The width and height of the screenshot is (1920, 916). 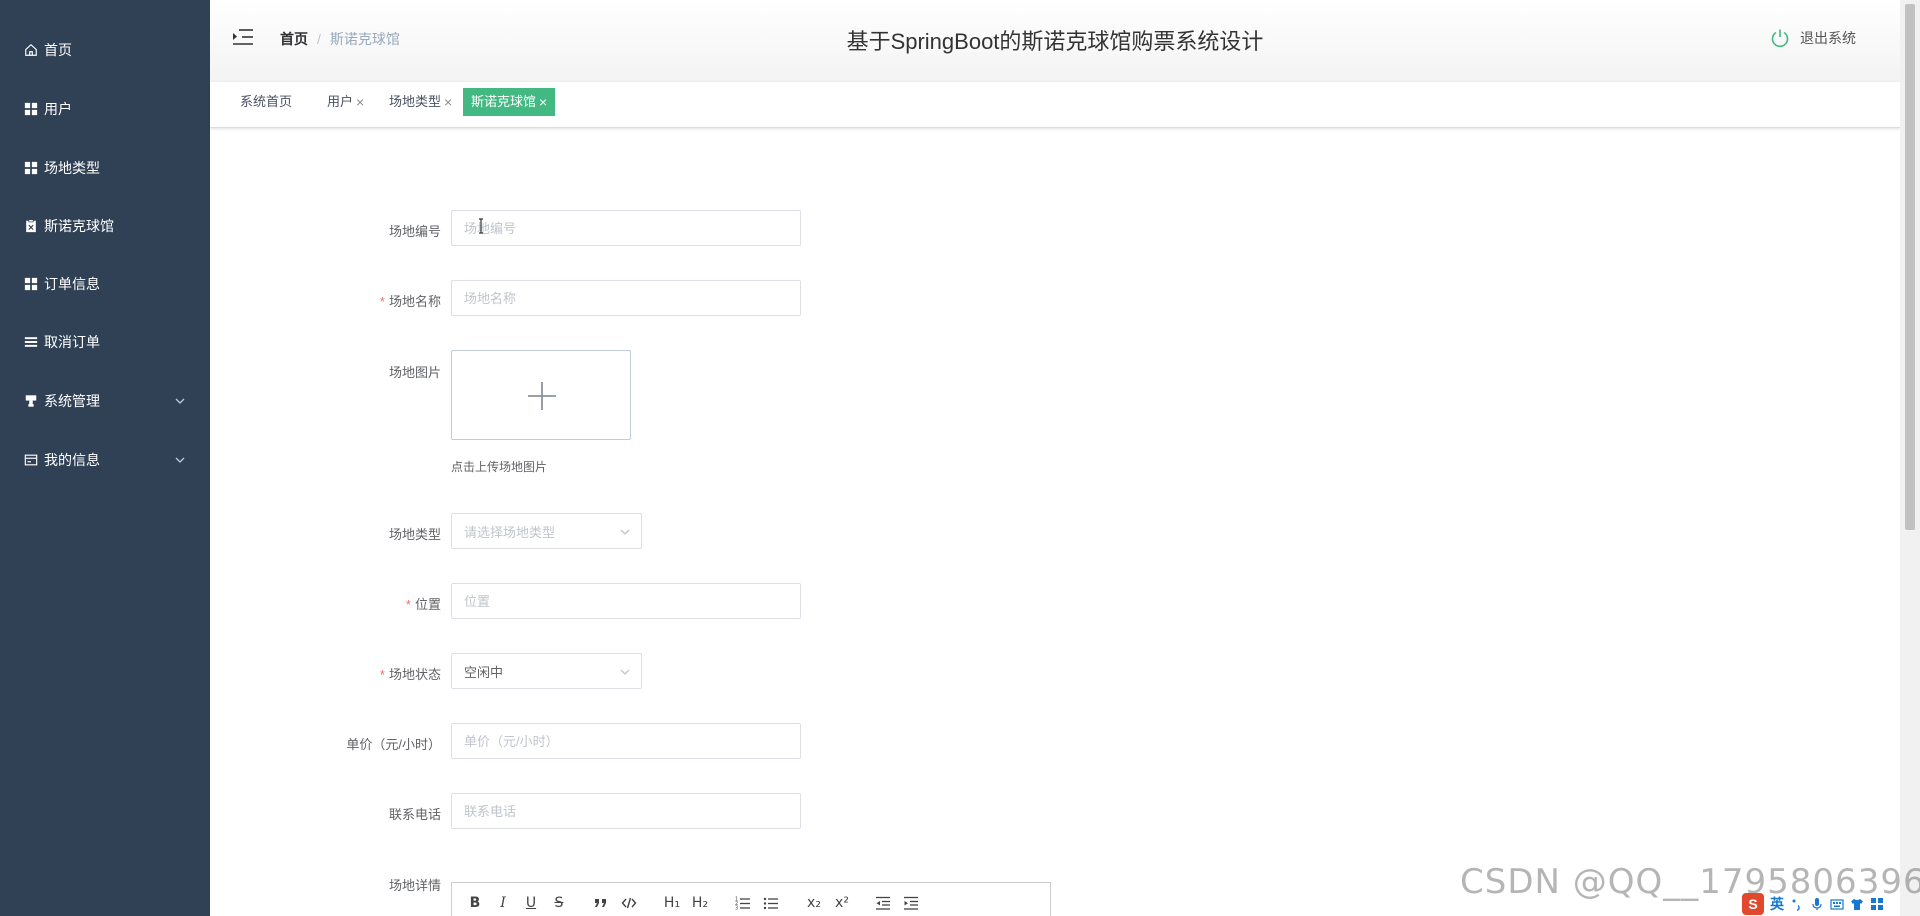 I want to click on breadcrumb-home: 首页, so click(x=294, y=39).